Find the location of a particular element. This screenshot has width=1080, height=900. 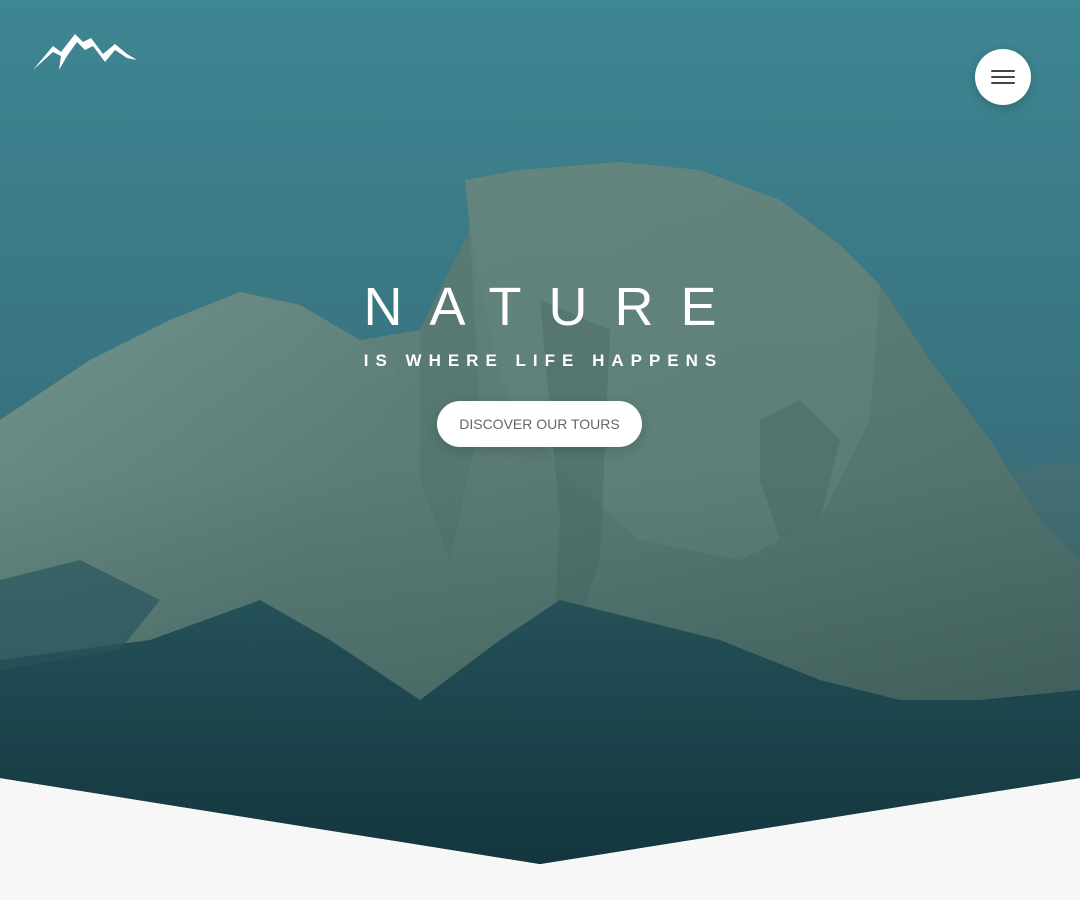

mountain-logo-icon is located at coordinates (85, 52).